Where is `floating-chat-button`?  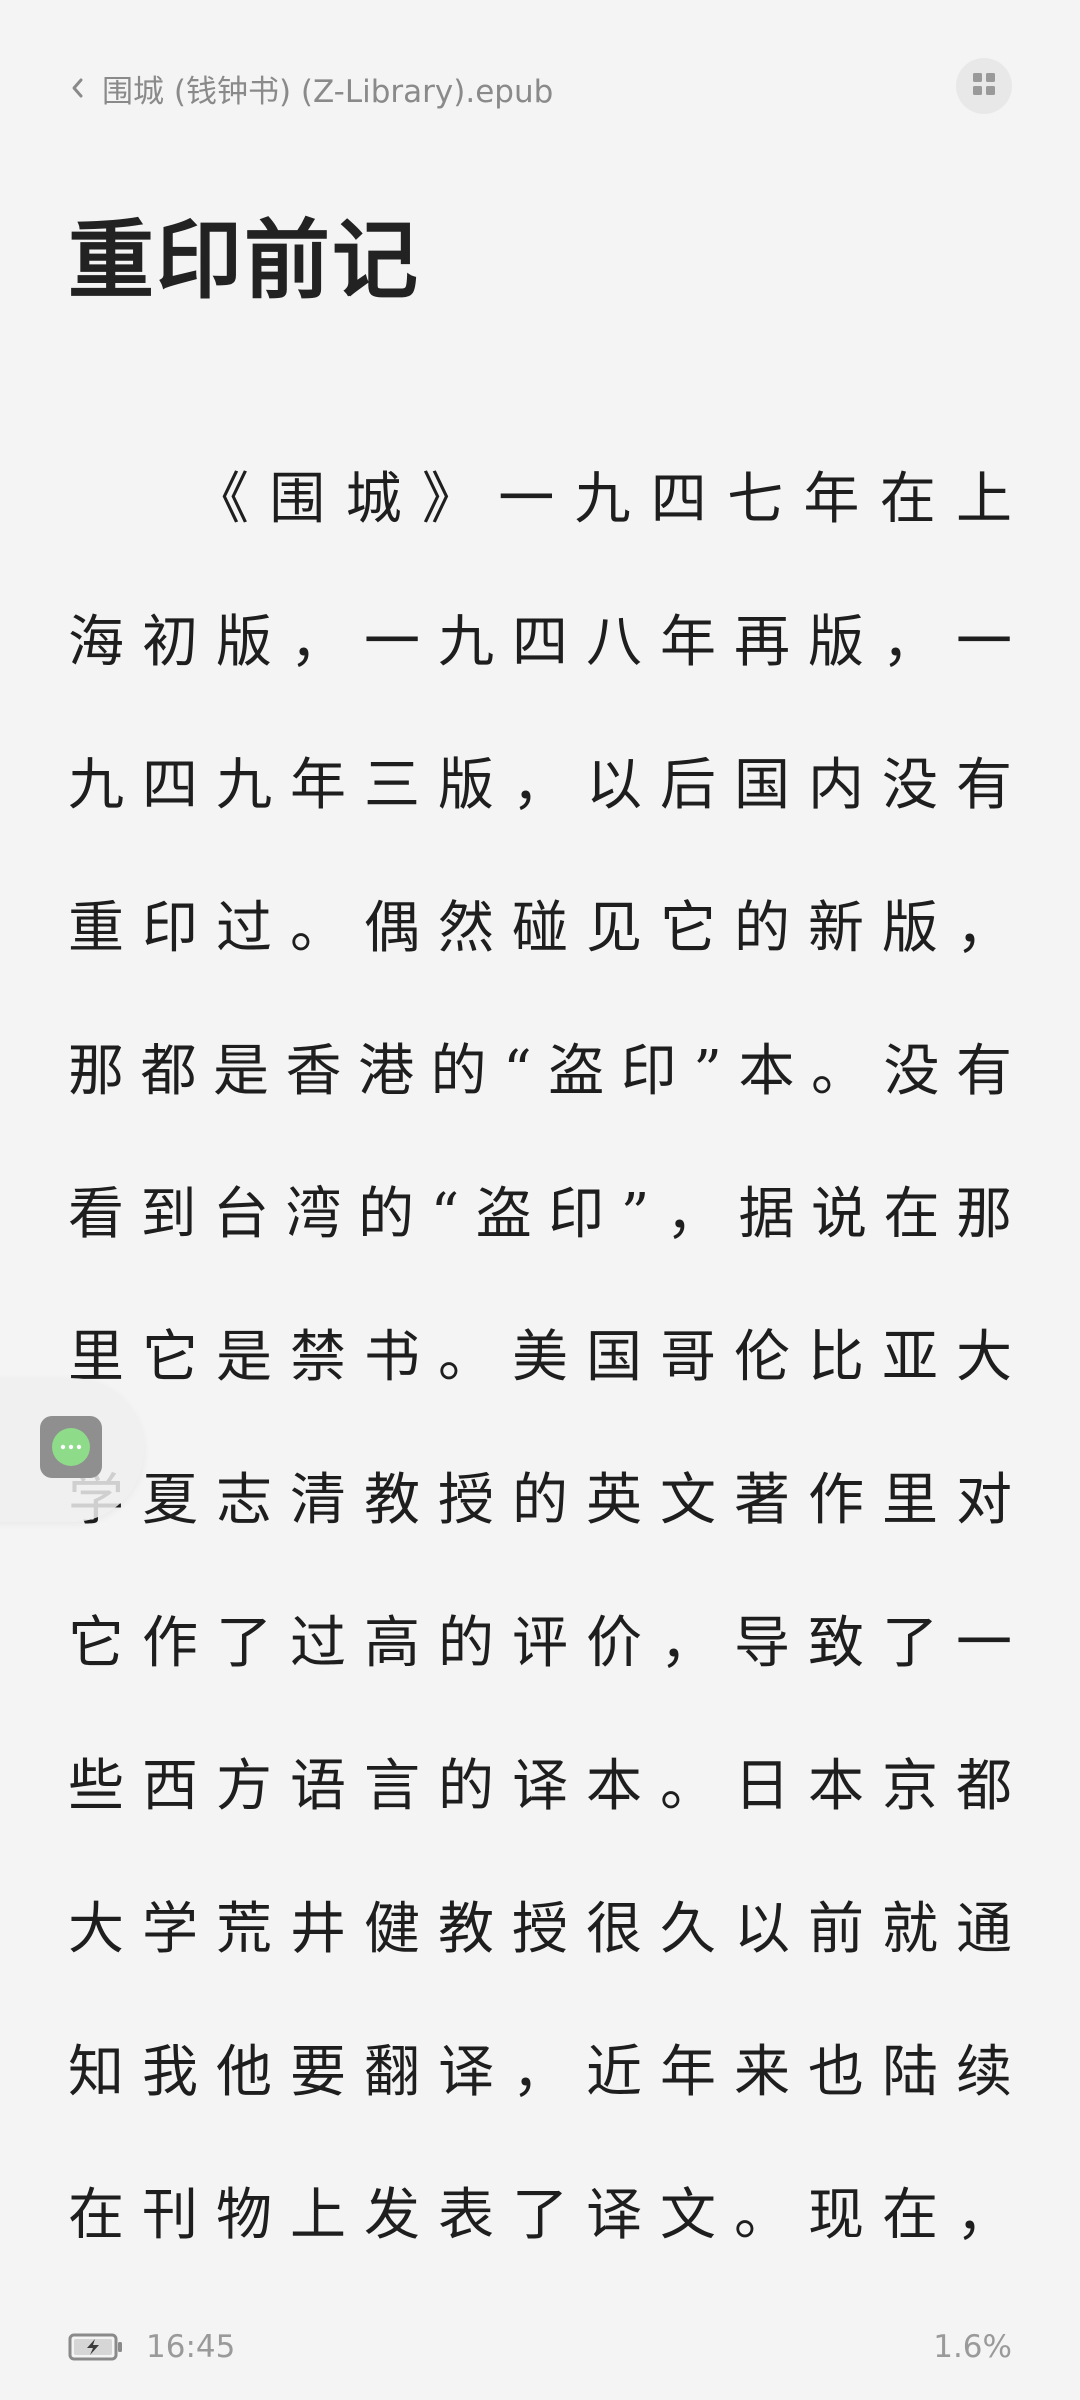
floating-chat-button is located at coordinates (71, 1447).